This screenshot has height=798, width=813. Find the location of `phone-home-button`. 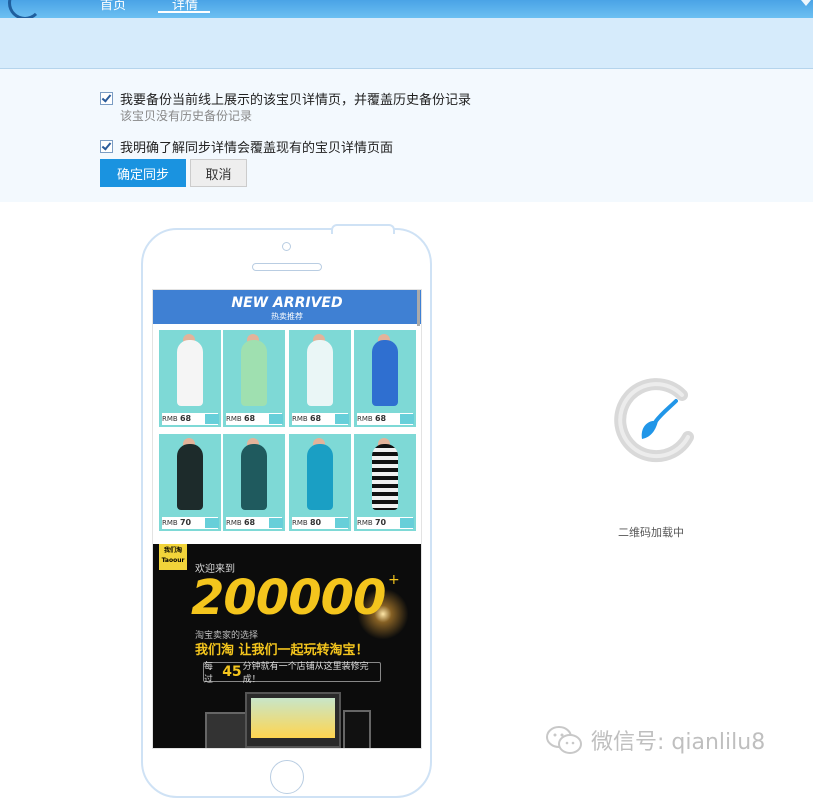

phone-home-button is located at coordinates (287, 777).